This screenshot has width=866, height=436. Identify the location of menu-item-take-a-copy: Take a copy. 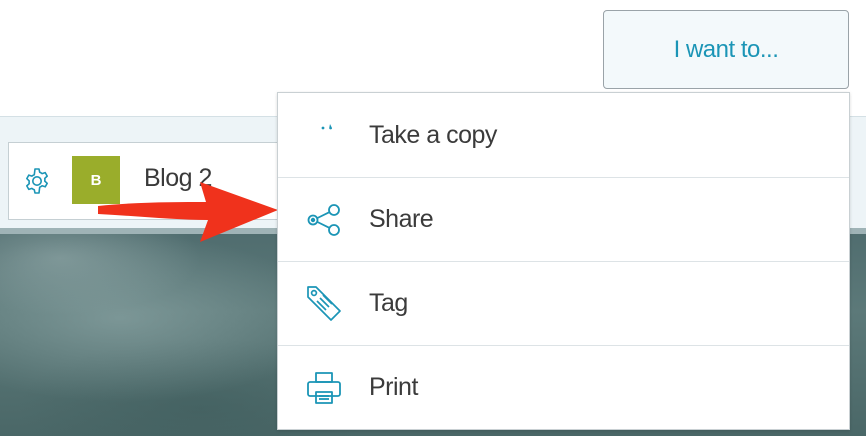
(563, 135).